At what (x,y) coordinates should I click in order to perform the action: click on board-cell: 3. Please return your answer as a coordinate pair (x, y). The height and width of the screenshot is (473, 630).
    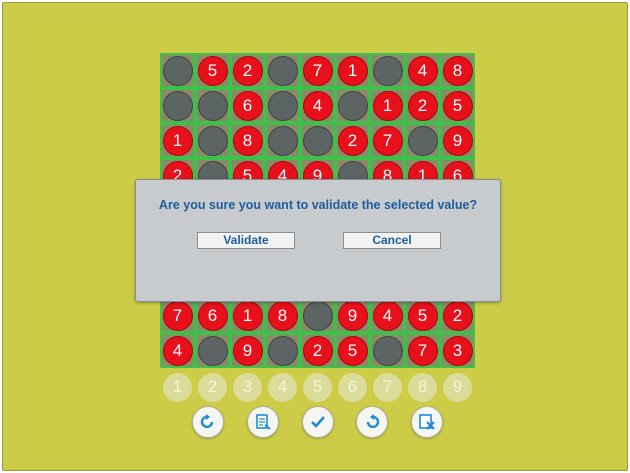
    Looking at the image, I should click on (457, 350).